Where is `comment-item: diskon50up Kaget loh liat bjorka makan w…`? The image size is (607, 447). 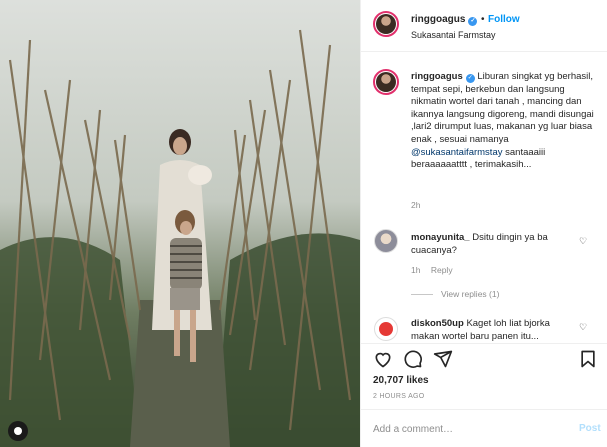
comment-item: diskon50up Kaget loh liat bjorka makan w… is located at coordinates (493, 330).